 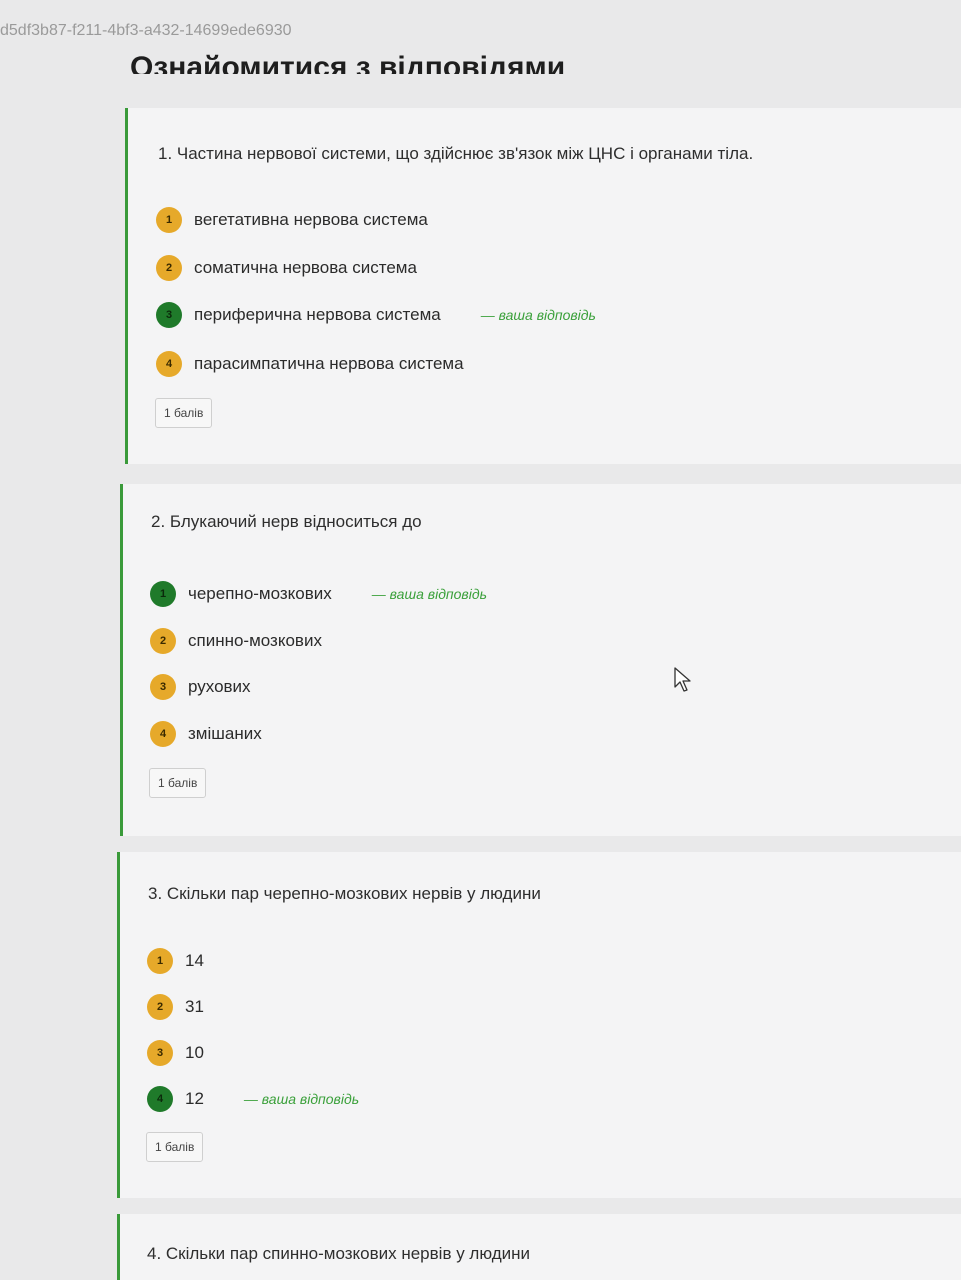 I want to click on option-label: 12, so click(x=194, y=1098).